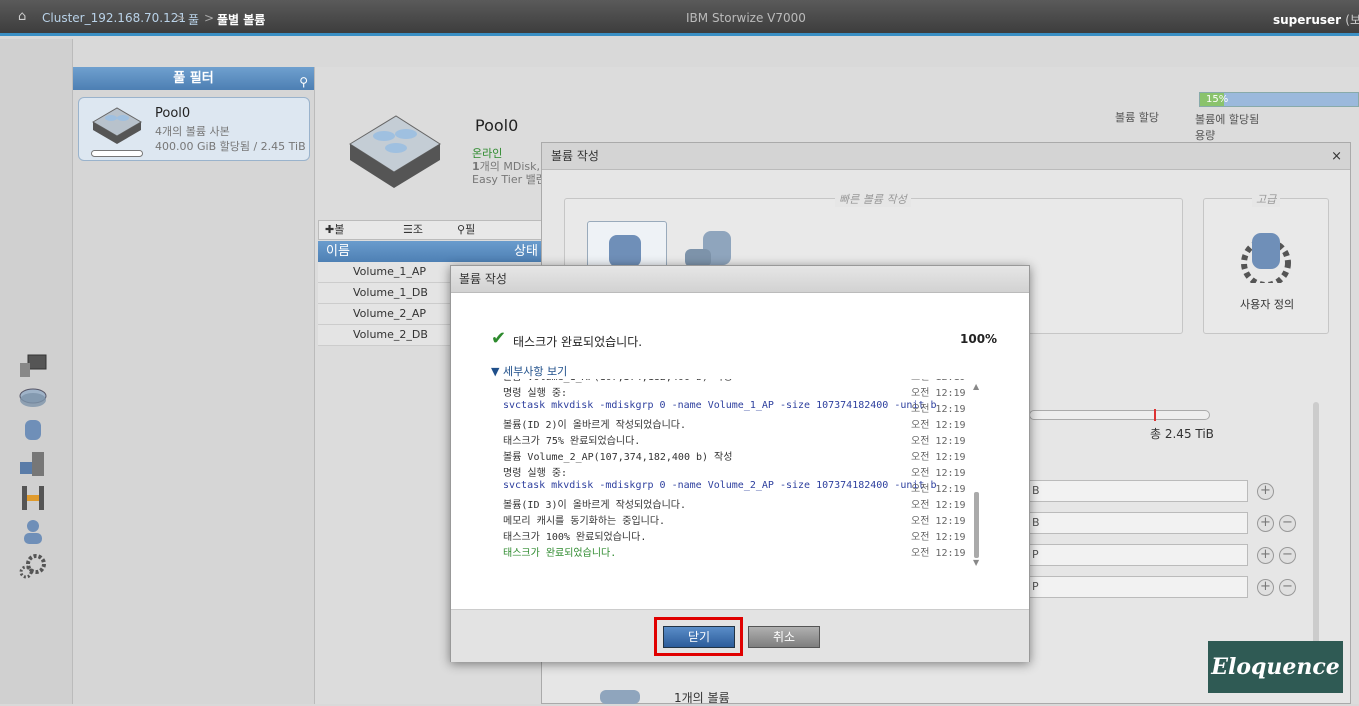 The image size is (1359, 706). Describe the element at coordinates (738, 520) in the screenshot. I see `log-line: 메모리 캐시를 동기화하는 중입니다. 오전 12:19` at that location.